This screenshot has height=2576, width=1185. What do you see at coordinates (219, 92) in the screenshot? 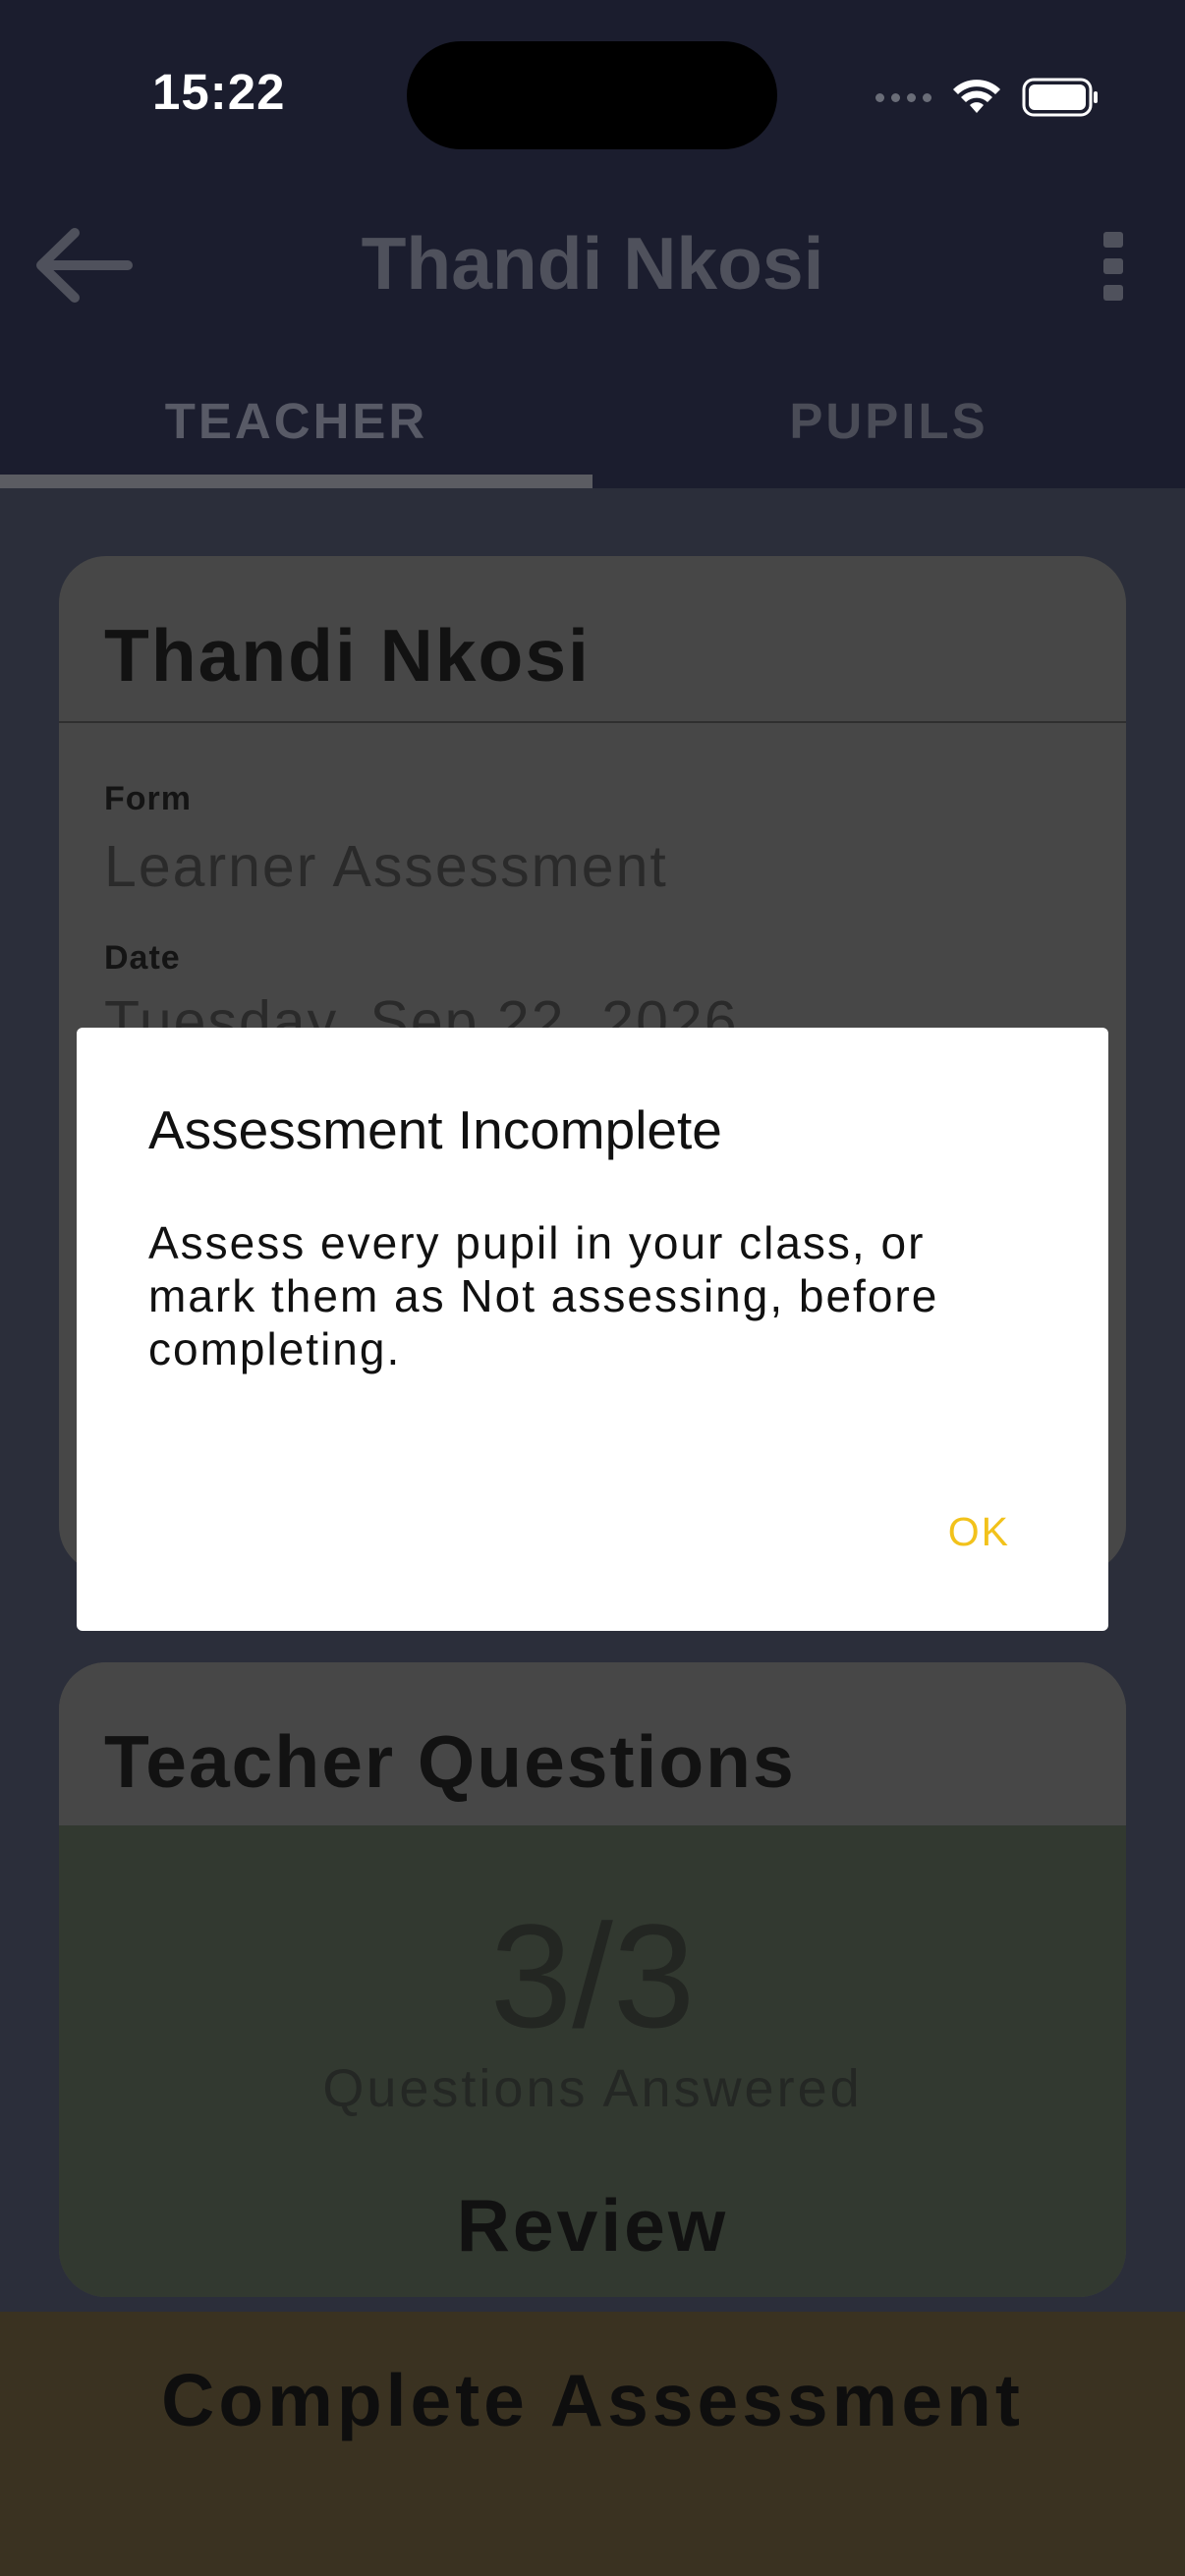
I see `status-time: 15:22` at bounding box center [219, 92].